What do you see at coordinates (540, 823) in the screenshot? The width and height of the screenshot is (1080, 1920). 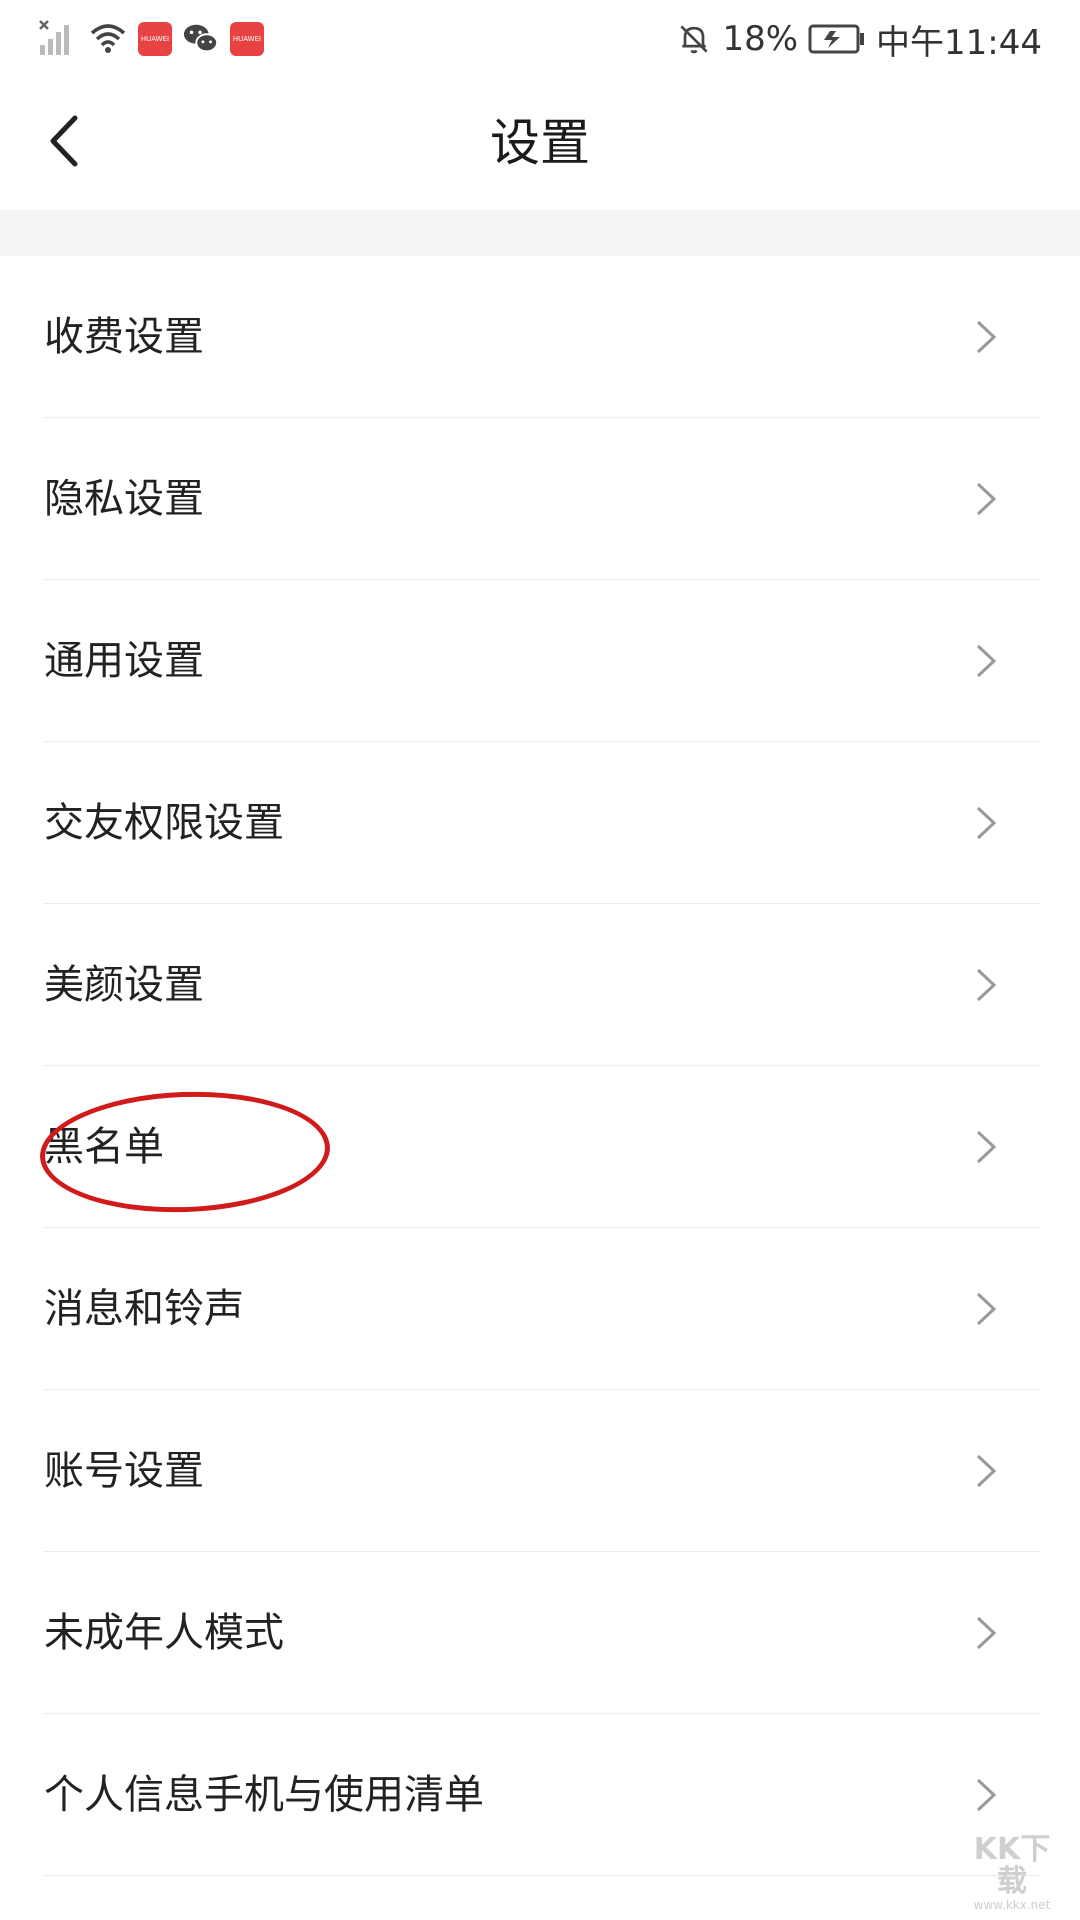 I see `settings-item-friend-permission: 交友权限设置` at bounding box center [540, 823].